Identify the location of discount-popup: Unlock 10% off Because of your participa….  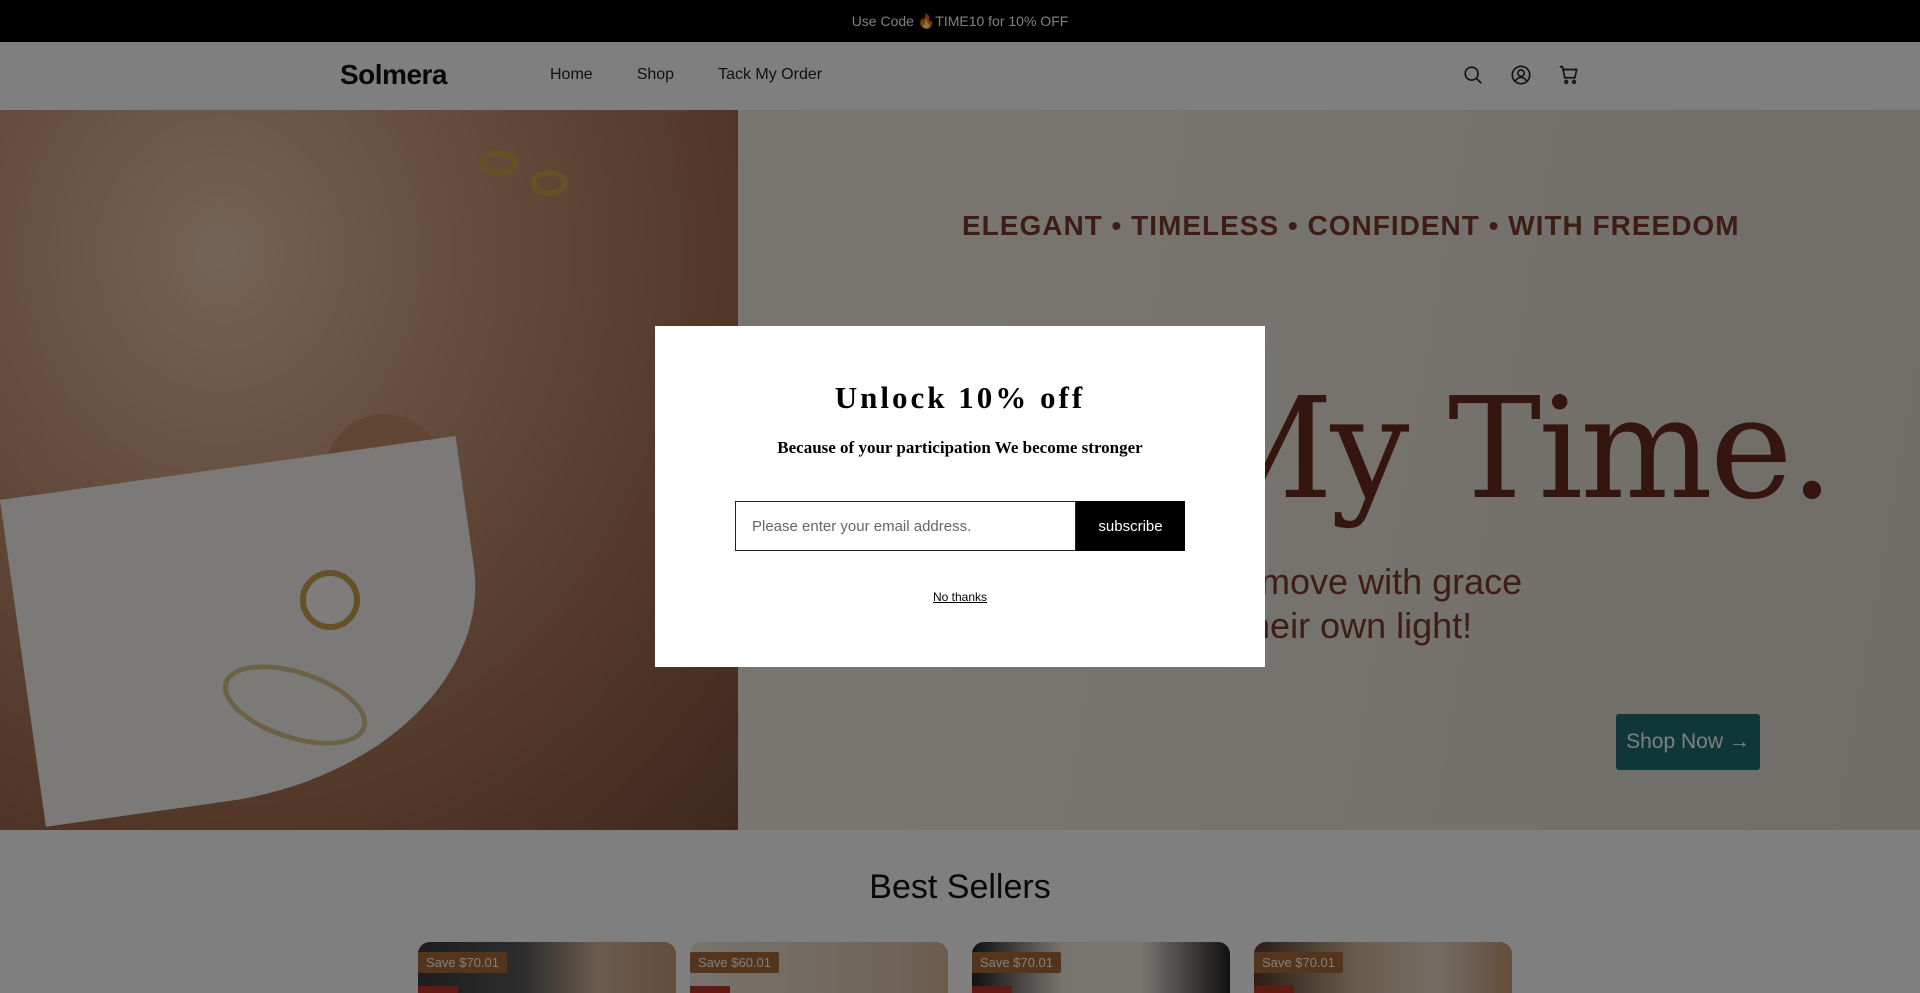
(960, 496).